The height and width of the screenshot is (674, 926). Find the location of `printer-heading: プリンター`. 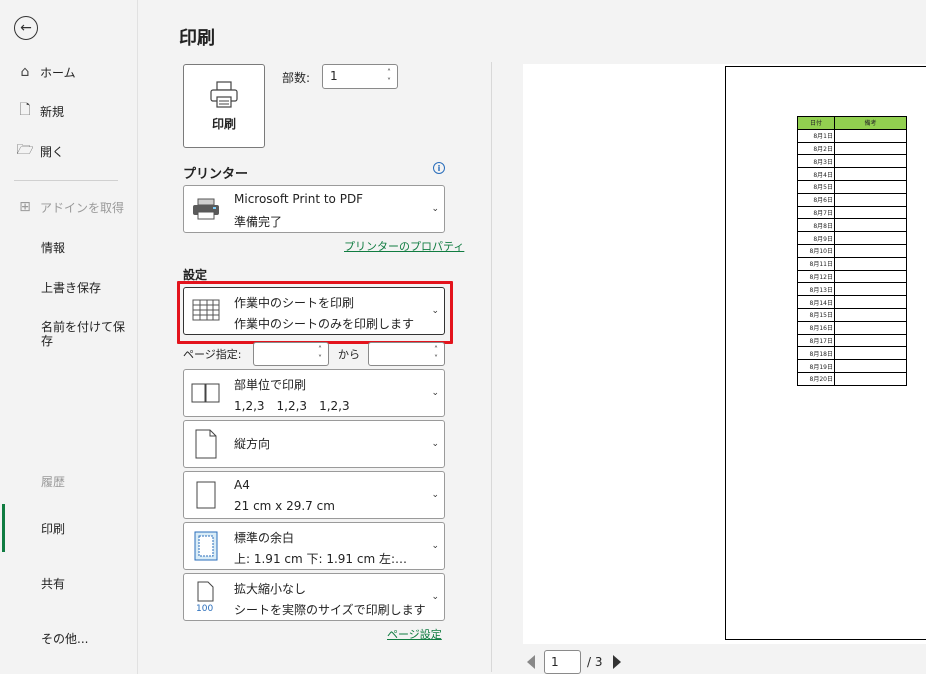

printer-heading: プリンター is located at coordinates (216, 174).